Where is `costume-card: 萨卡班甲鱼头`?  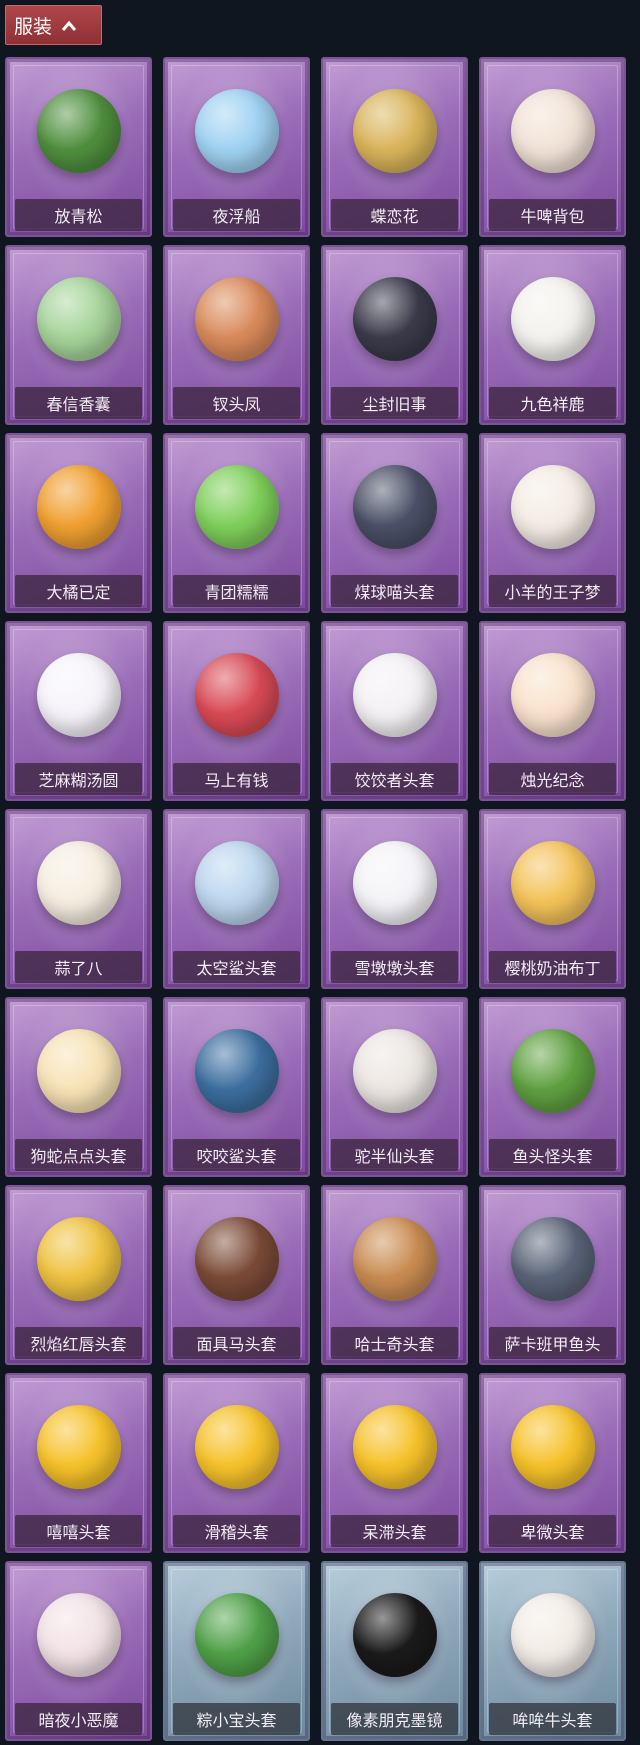
costume-card: 萨卡班甲鱼头 is located at coordinates (552, 1275).